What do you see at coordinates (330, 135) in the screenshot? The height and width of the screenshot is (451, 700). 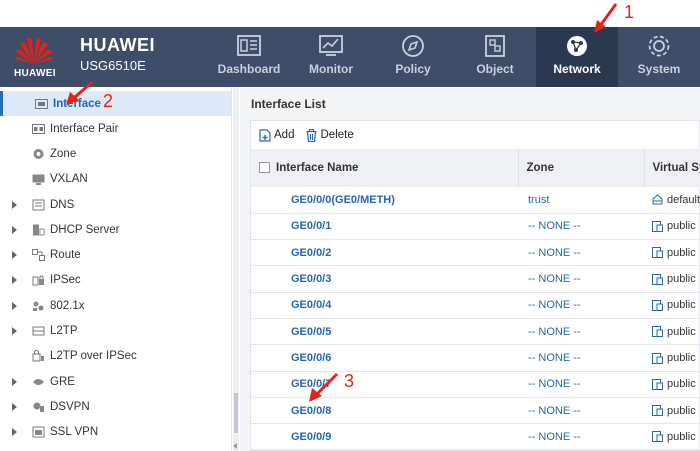 I see `delete-button: Delete` at bounding box center [330, 135].